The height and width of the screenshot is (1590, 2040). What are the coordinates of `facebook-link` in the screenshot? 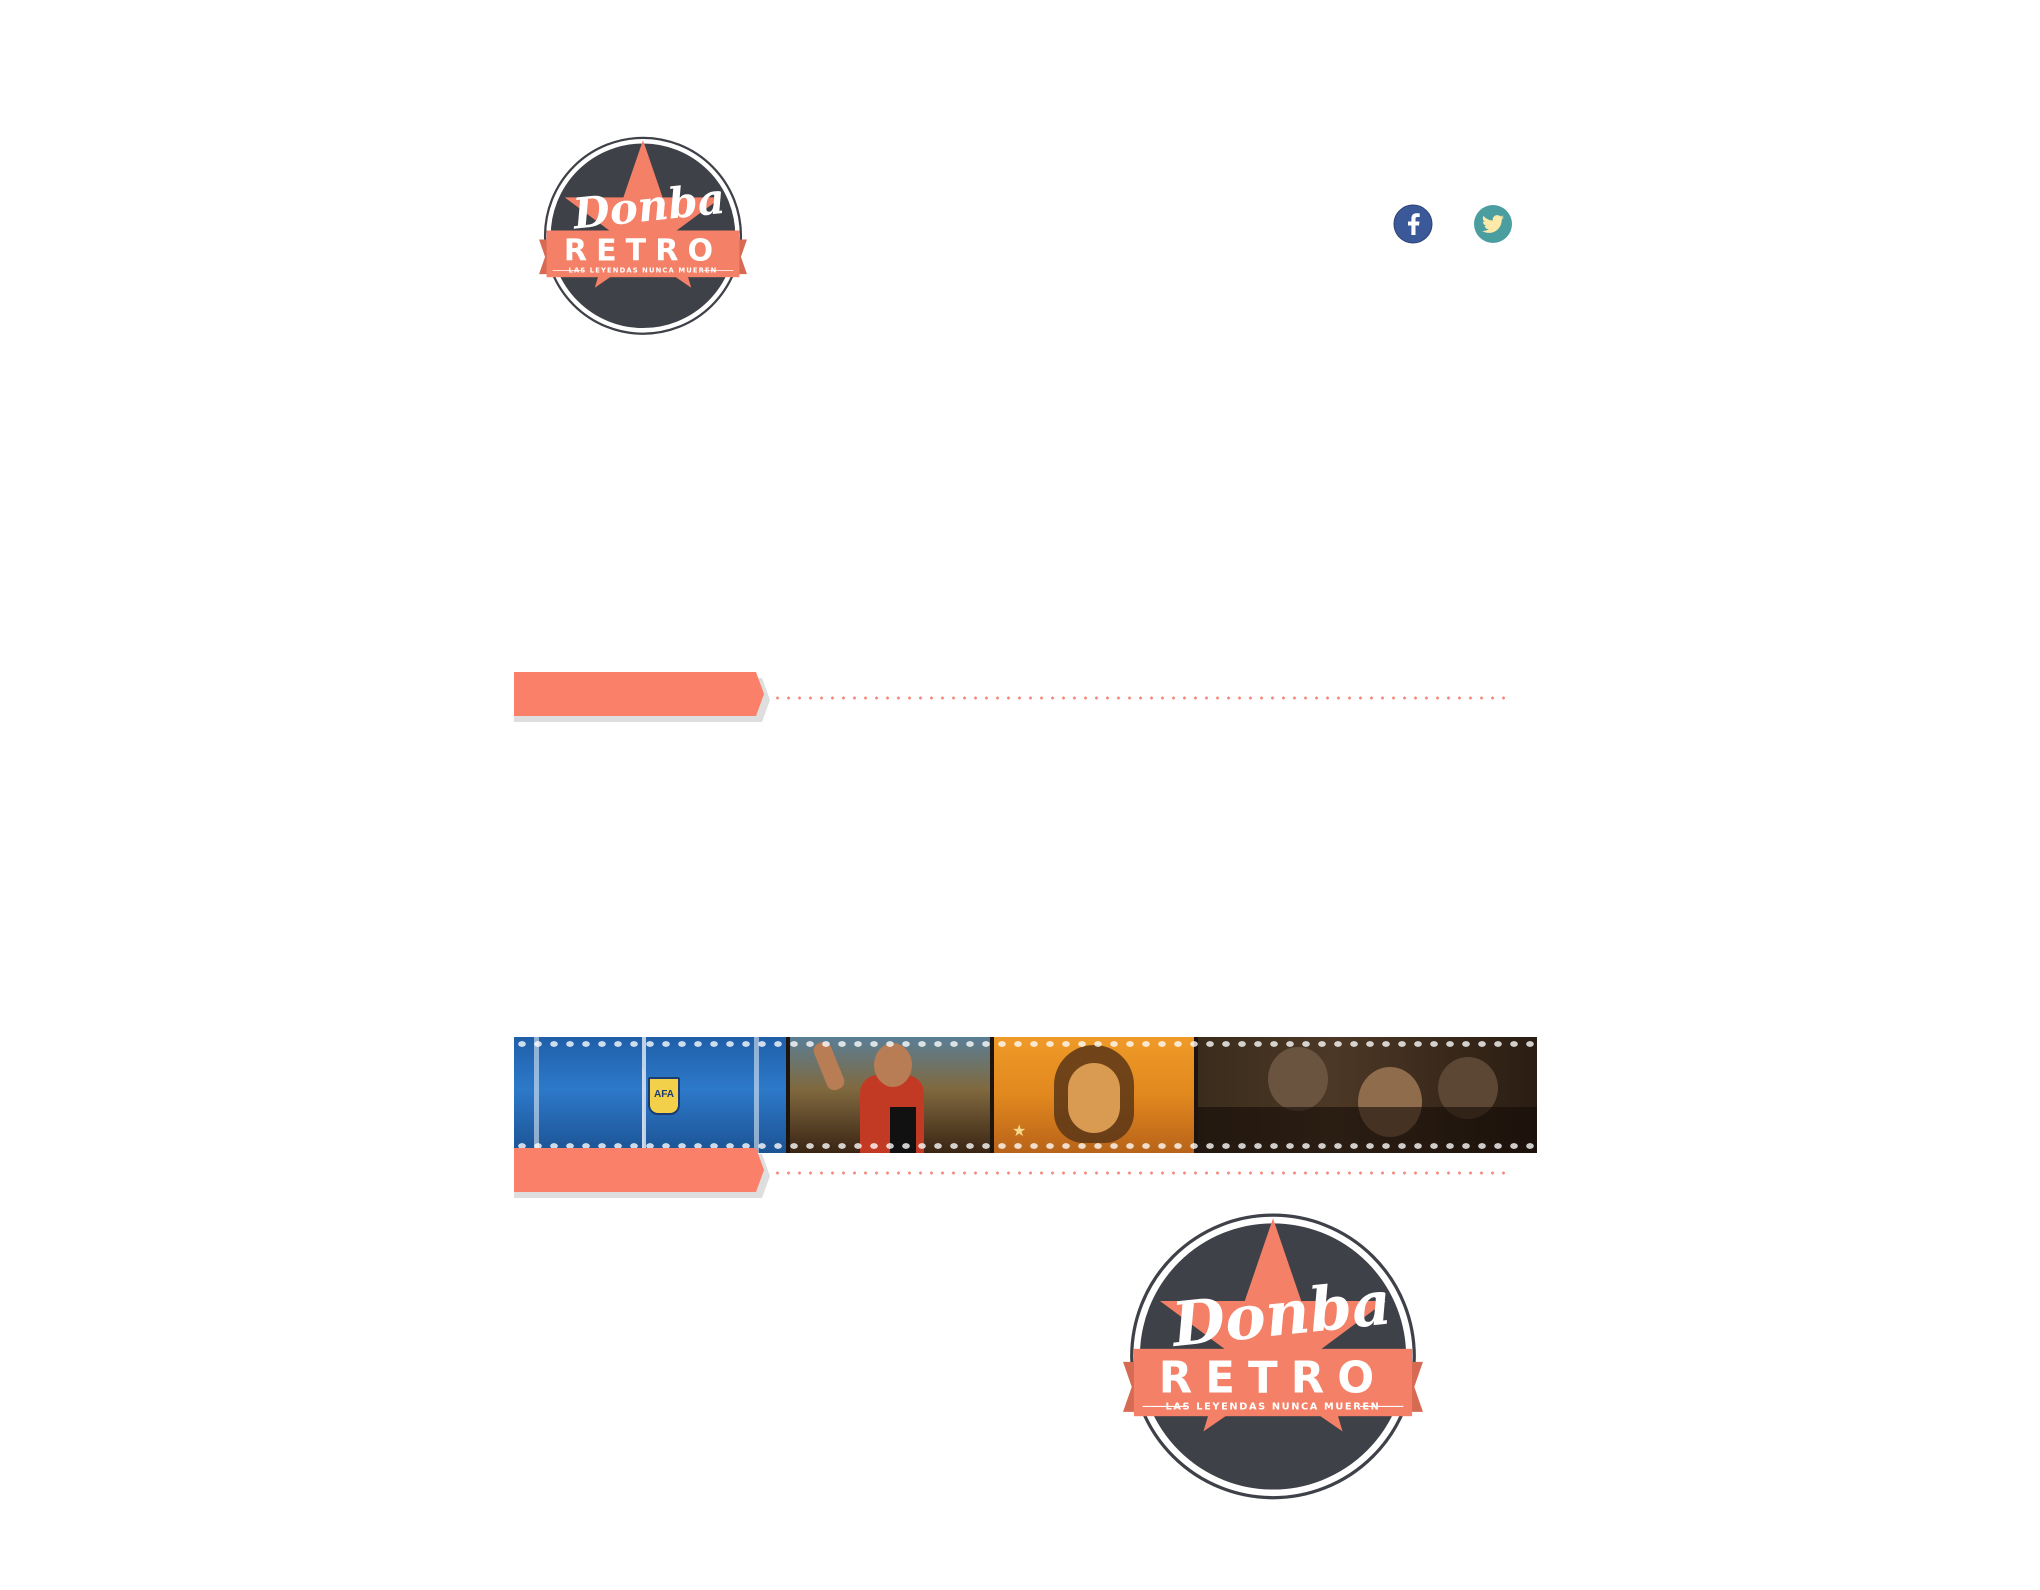 It's located at (1413, 224).